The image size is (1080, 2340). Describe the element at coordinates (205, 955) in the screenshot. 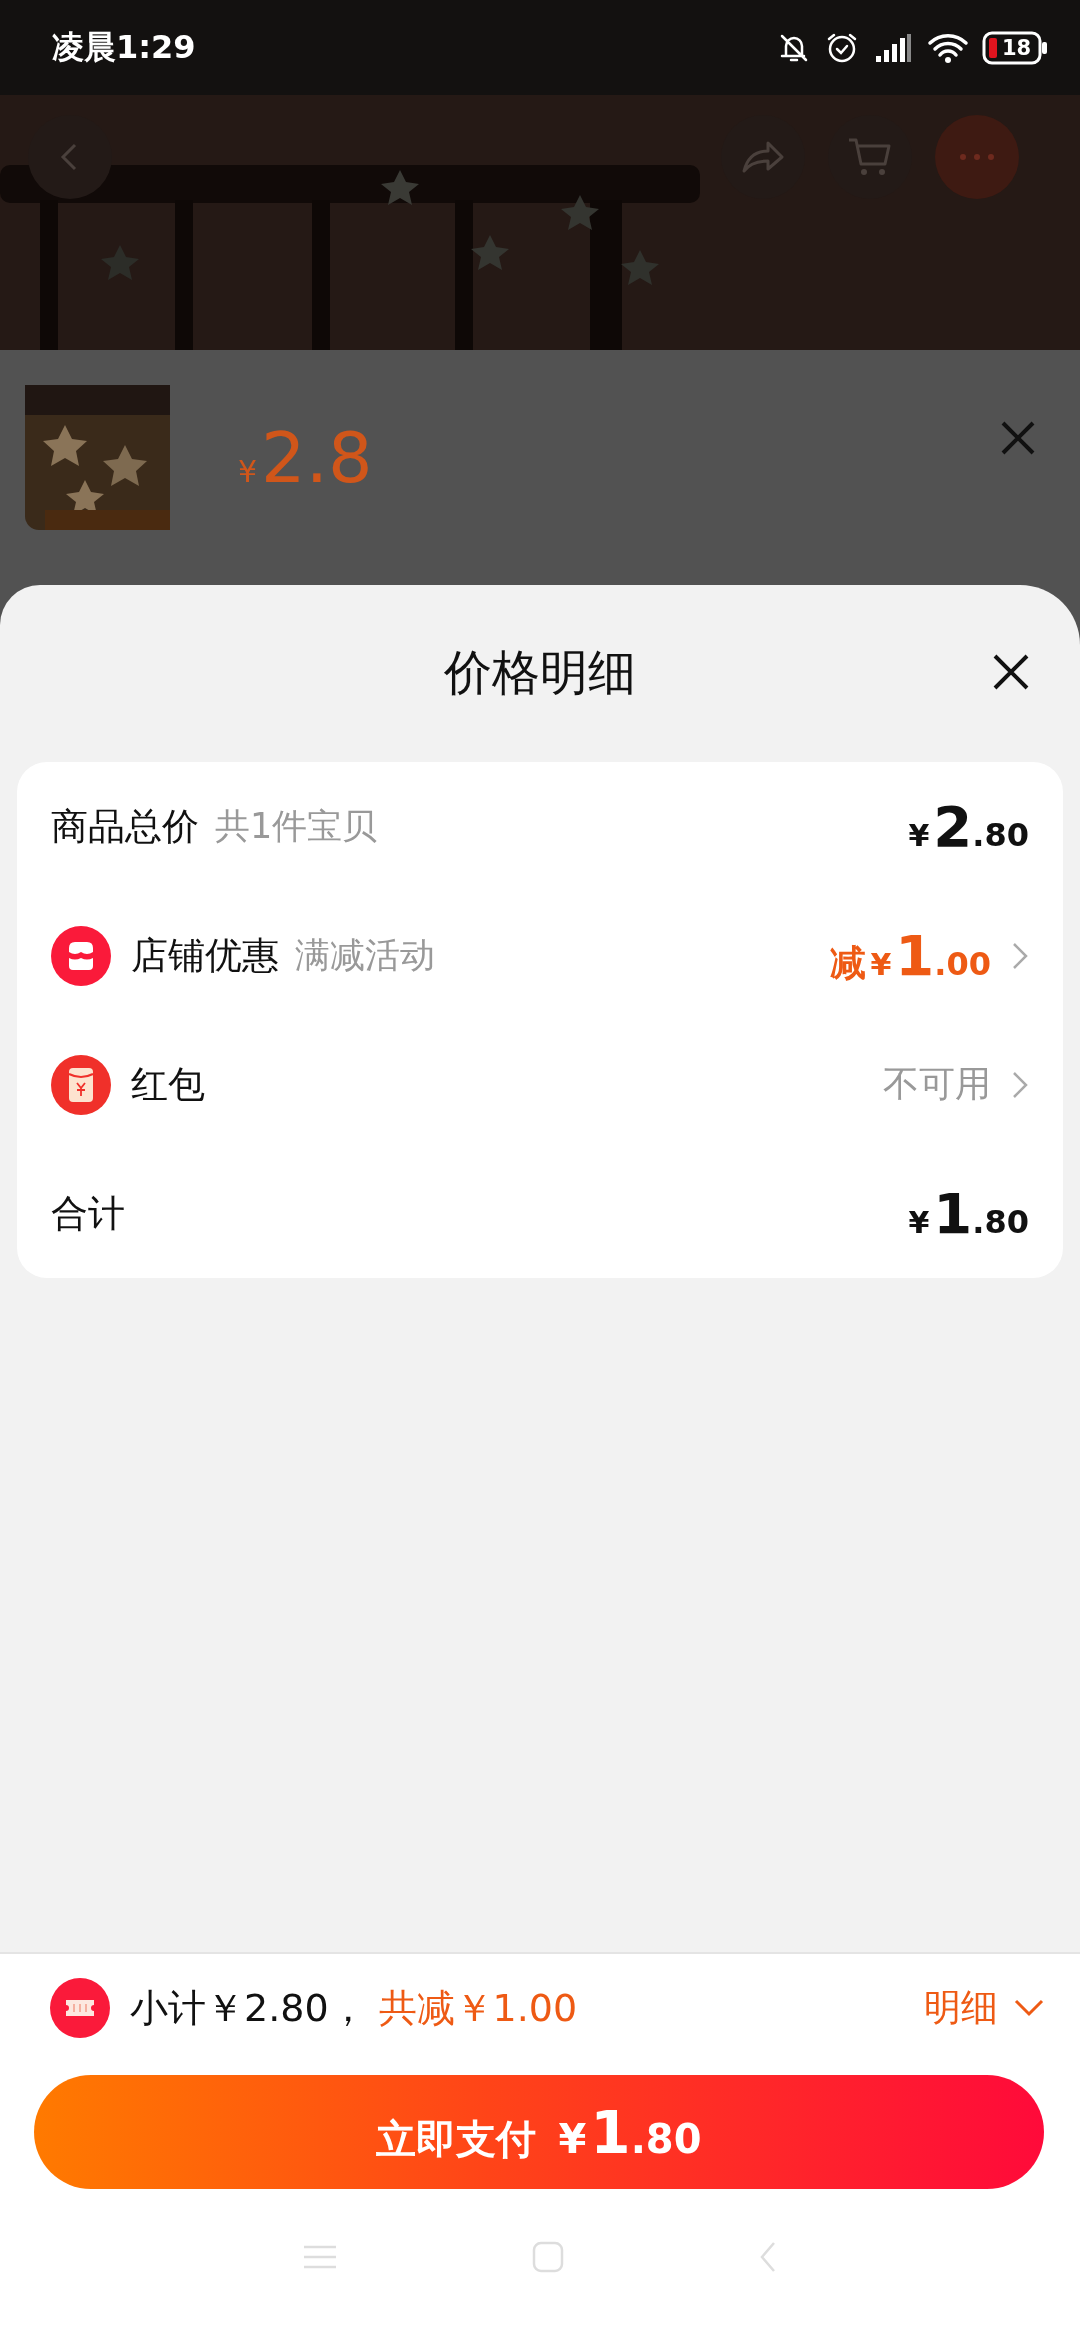

I see `row-label: 店铺优惠` at that location.